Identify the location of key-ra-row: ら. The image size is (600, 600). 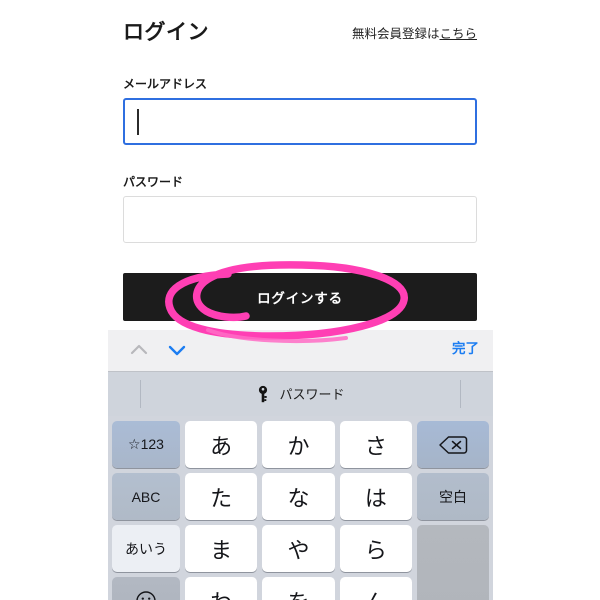
(375, 548).